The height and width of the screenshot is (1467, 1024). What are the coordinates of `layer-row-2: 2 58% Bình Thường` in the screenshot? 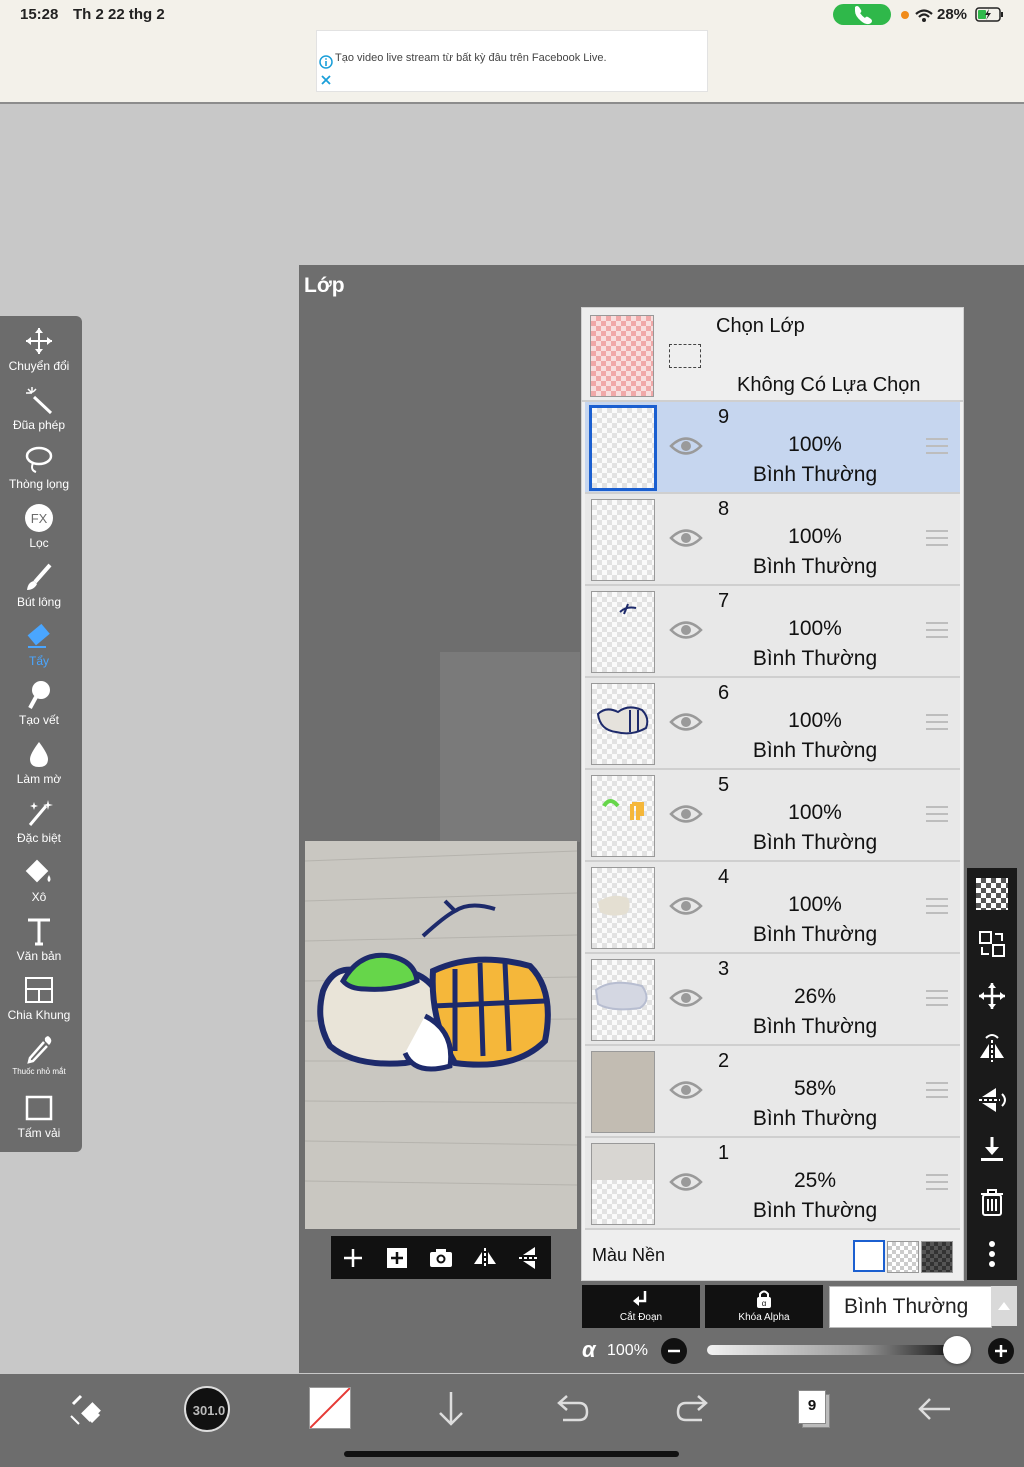 It's located at (772, 1092).